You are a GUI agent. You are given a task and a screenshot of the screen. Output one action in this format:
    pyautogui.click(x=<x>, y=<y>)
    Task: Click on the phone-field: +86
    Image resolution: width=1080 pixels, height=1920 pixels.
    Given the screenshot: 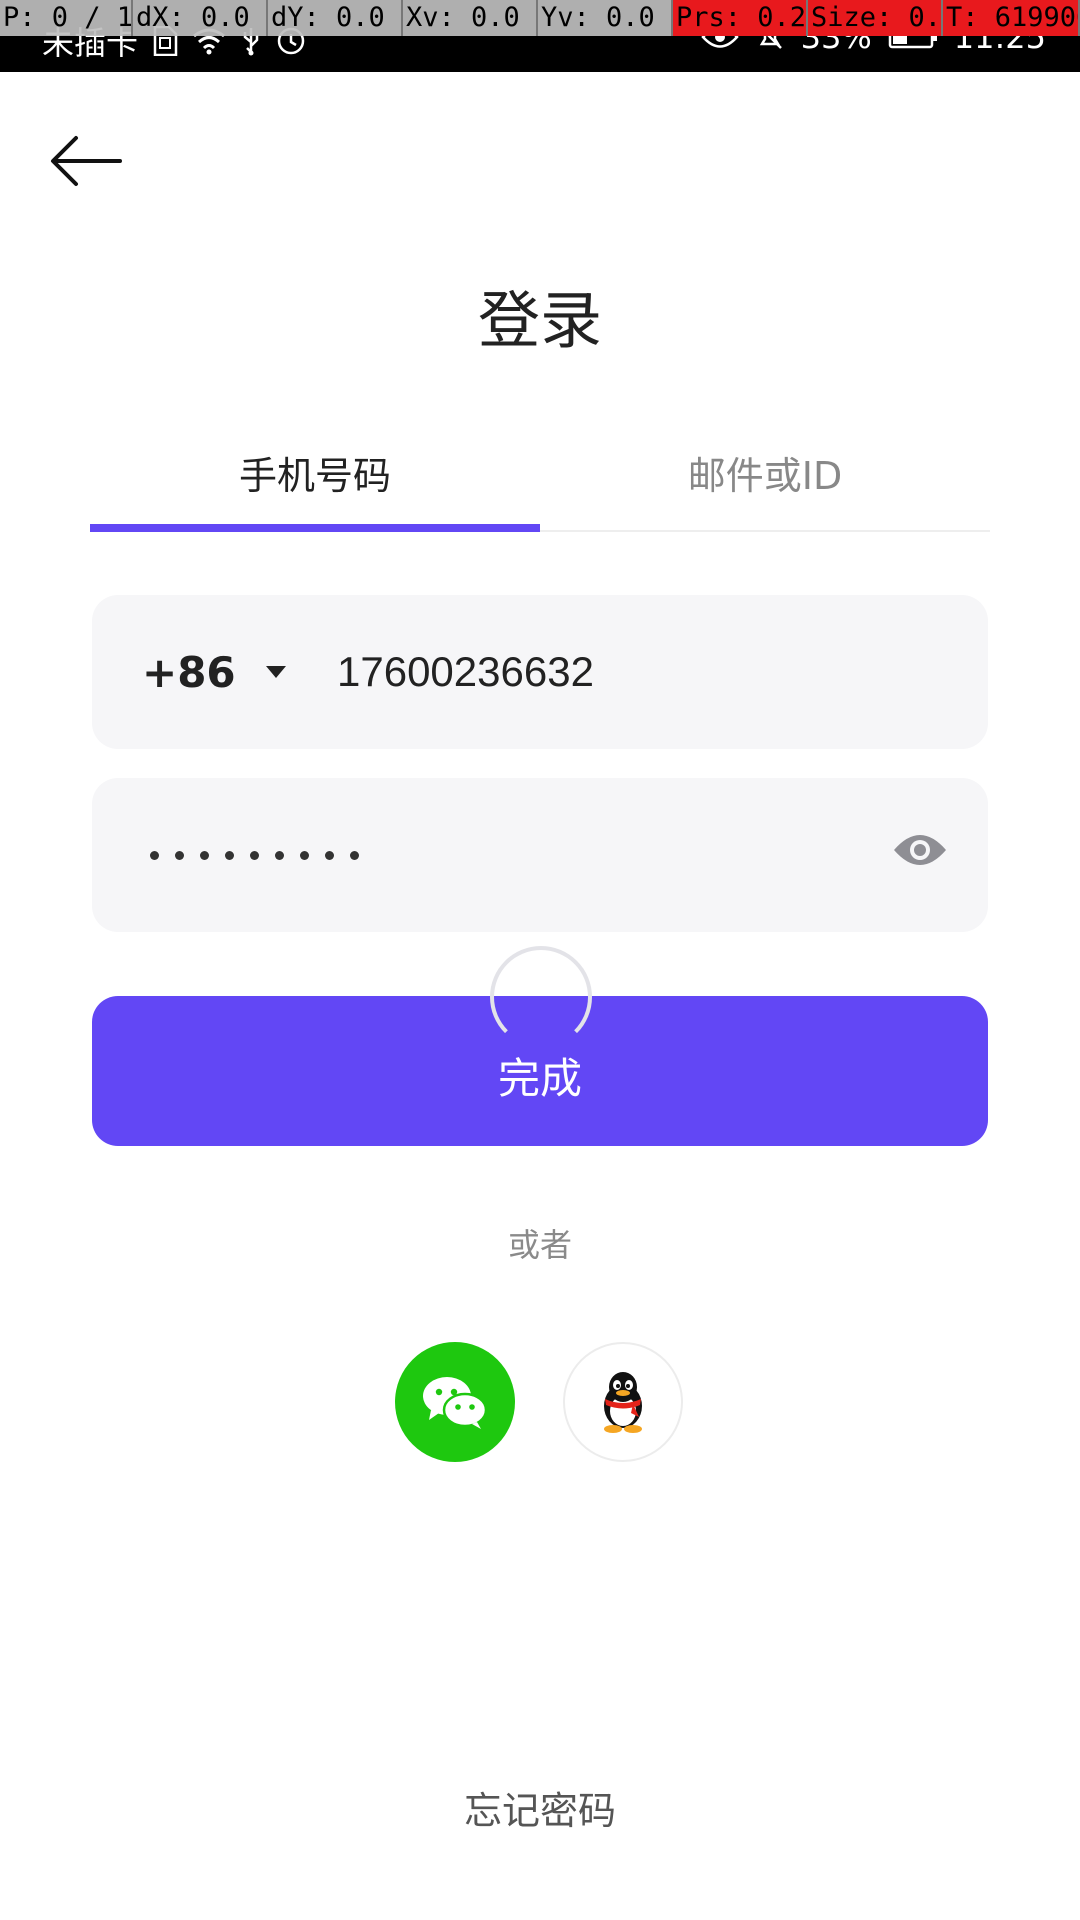 What is the action you would take?
    pyautogui.click(x=540, y=672)
    